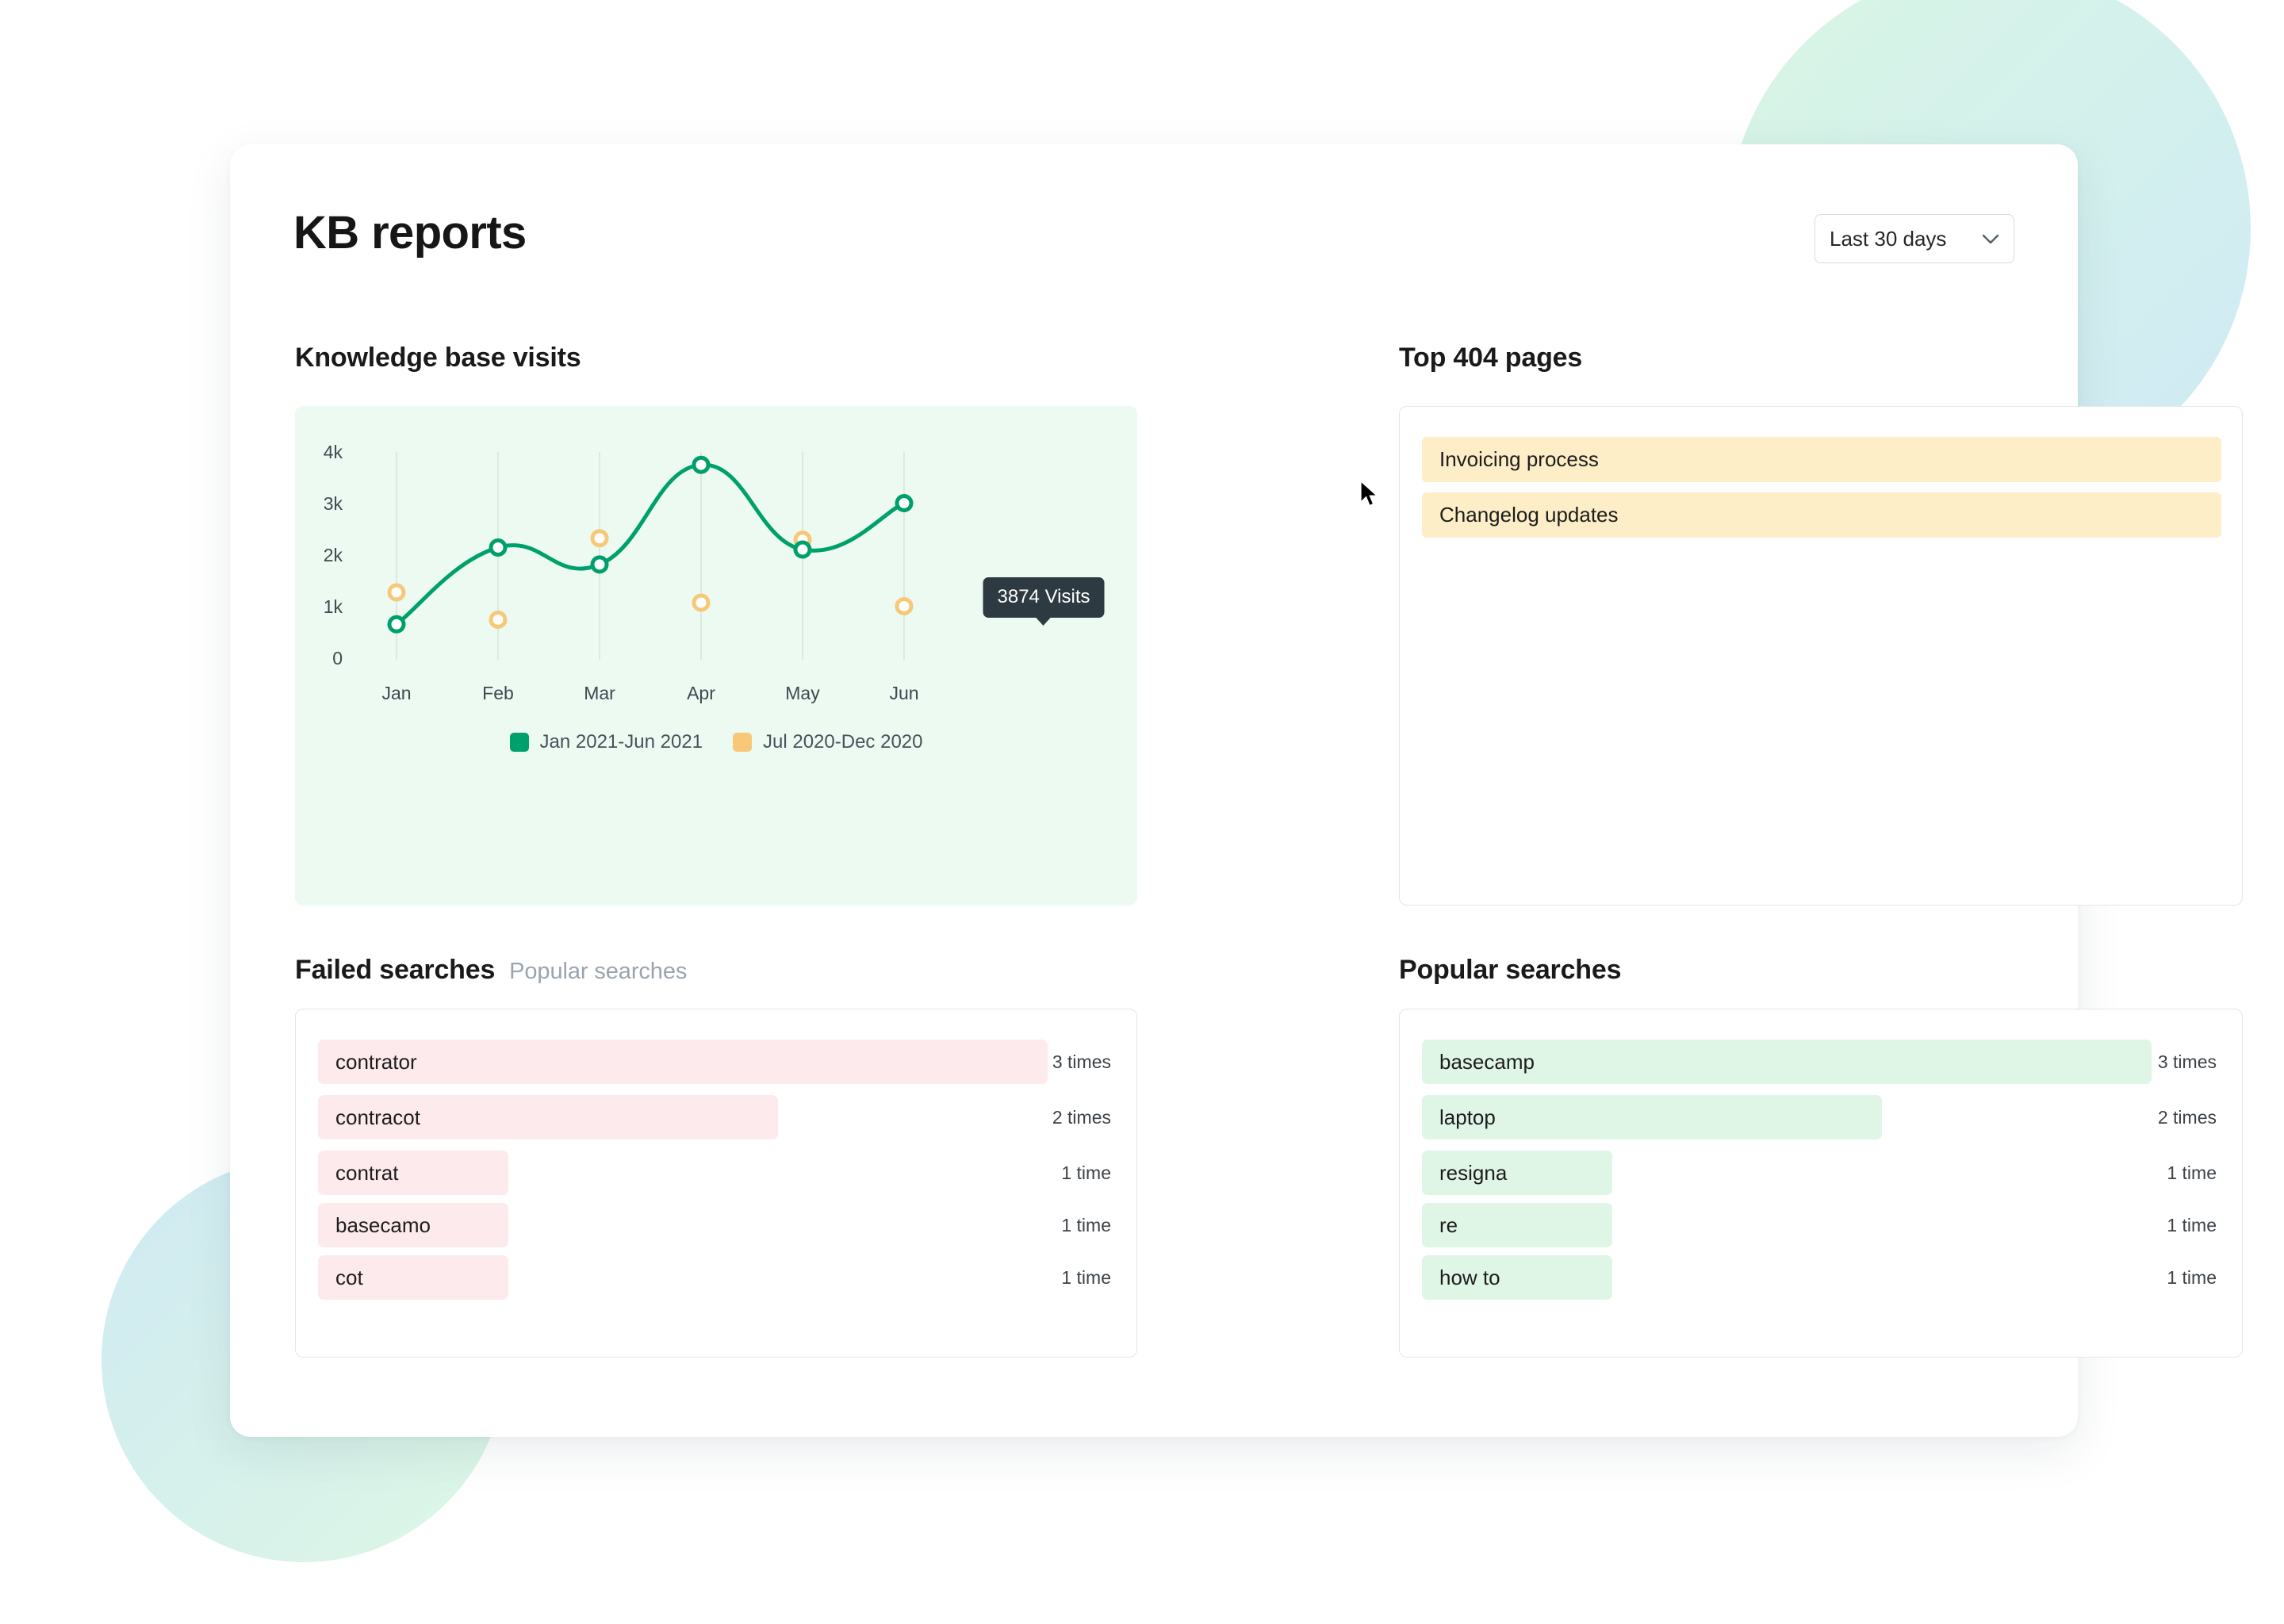 Image resolution: width=2284 pixels, height=1624 pixels. Describe the element at coordinates (1821, 1172) in the screenshot. I see `list-item: resigna 1 time` at that location.